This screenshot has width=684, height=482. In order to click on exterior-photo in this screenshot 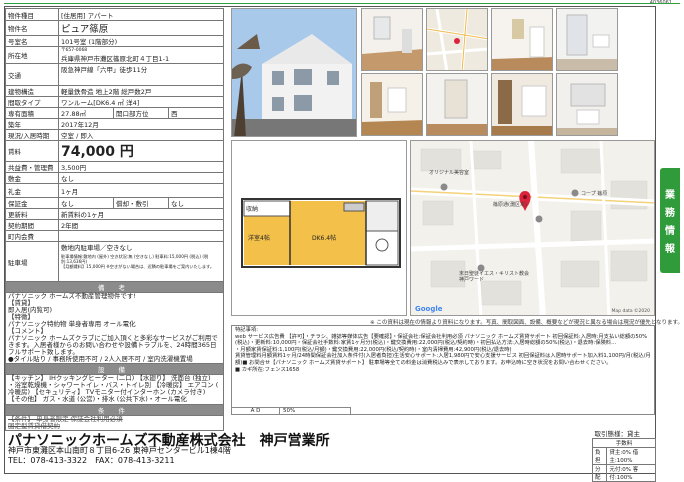, I will do `click(294, 72)`.